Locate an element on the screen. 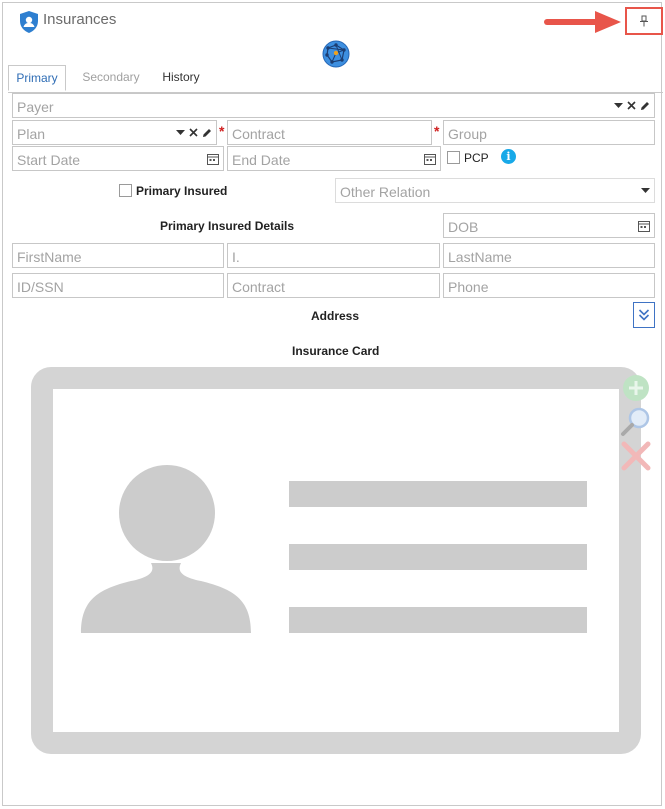  pcp-label: PCP is located at coordinates (476, 158).